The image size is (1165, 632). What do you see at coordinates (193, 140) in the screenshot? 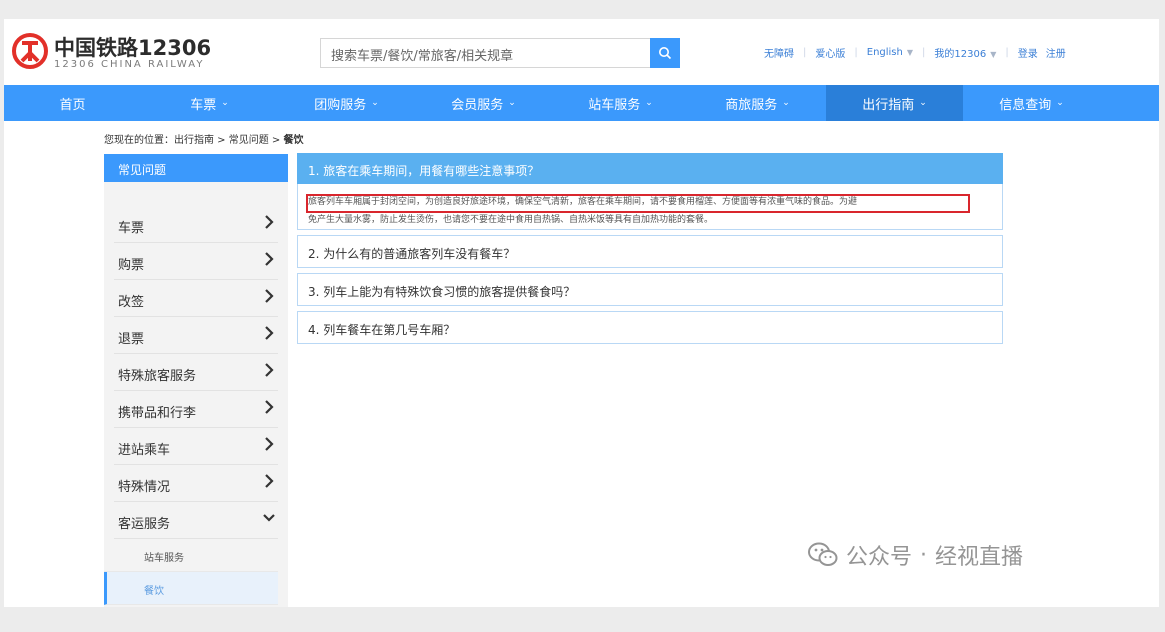
I see `breadcrumb-path: 您现在的位置：出行指南 > 常见问题 >` at bounding box center [193, 140].